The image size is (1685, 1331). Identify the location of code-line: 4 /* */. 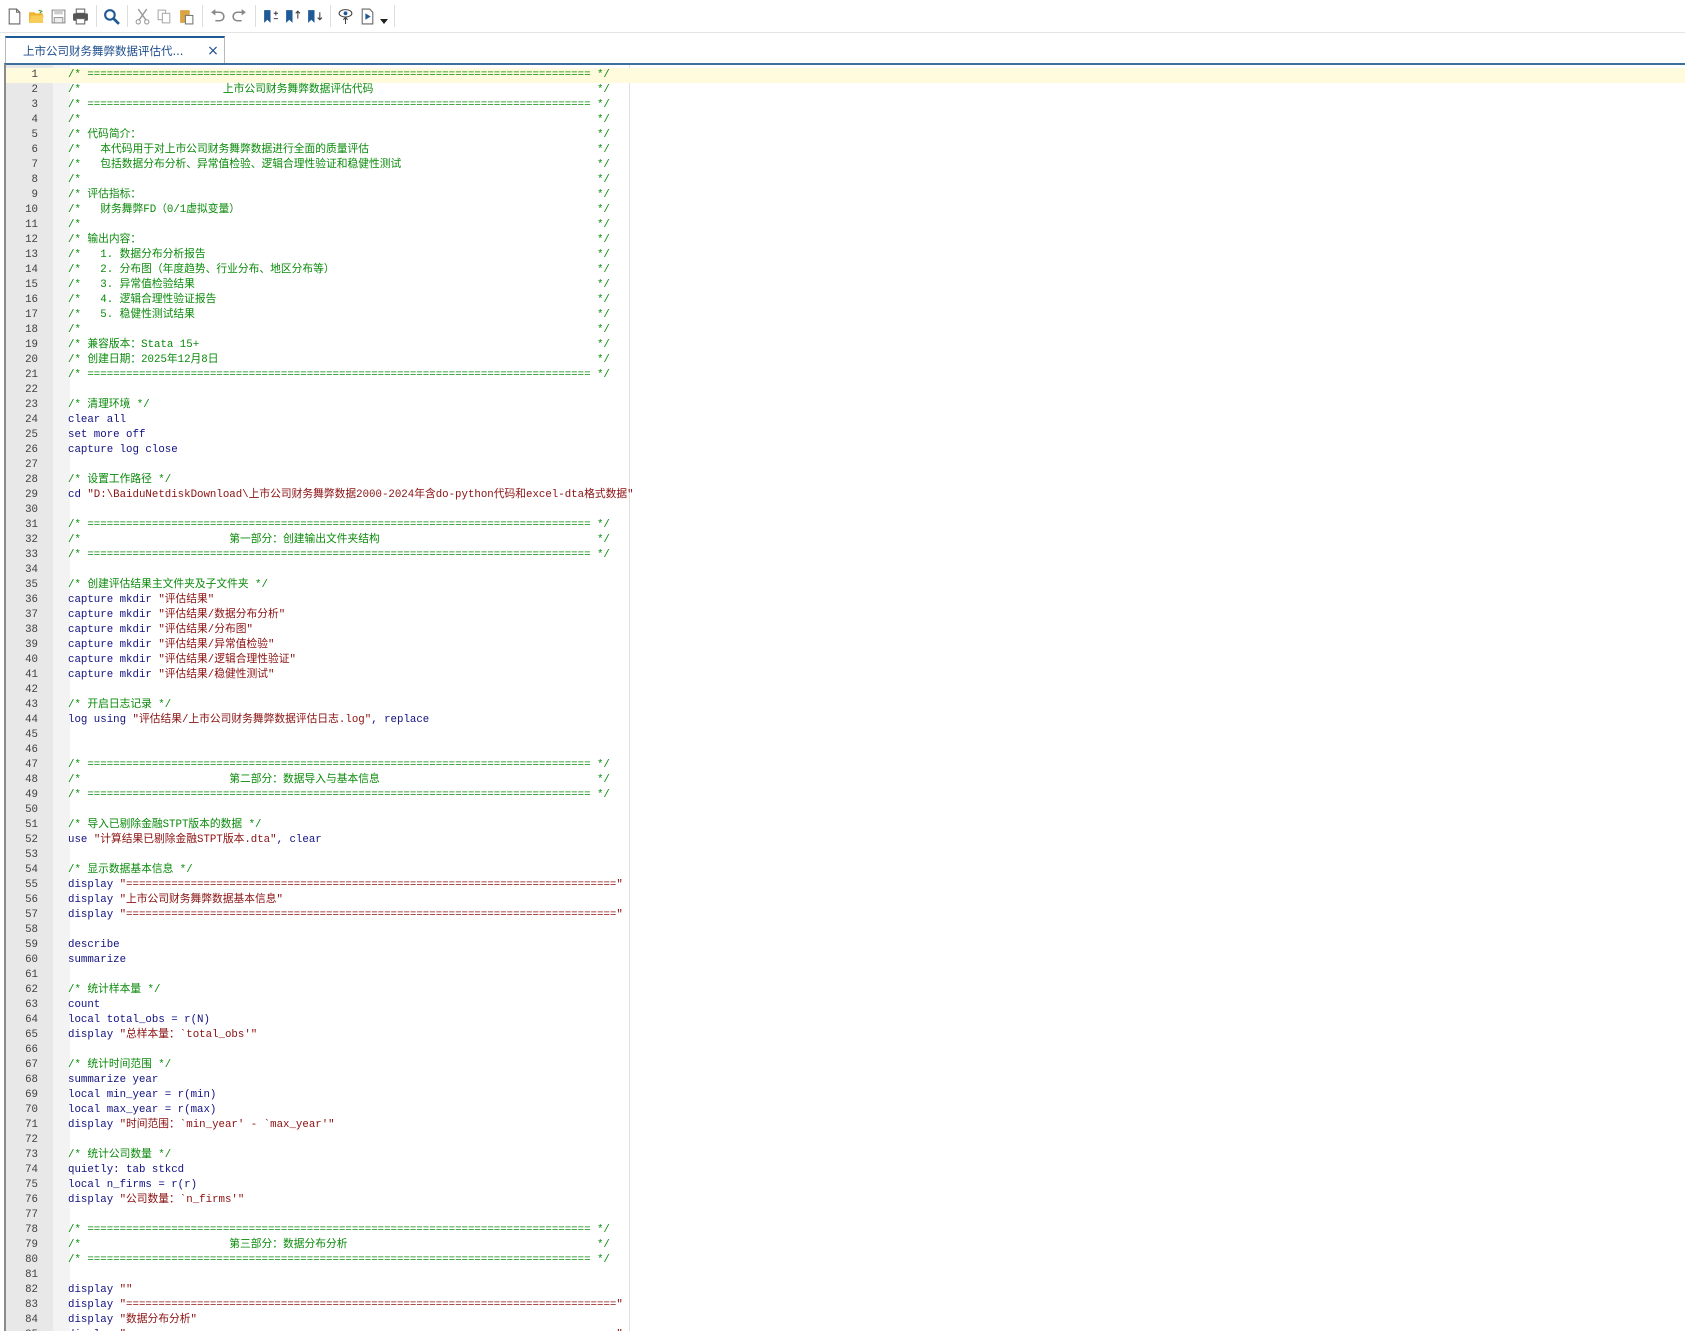
(845, 120).